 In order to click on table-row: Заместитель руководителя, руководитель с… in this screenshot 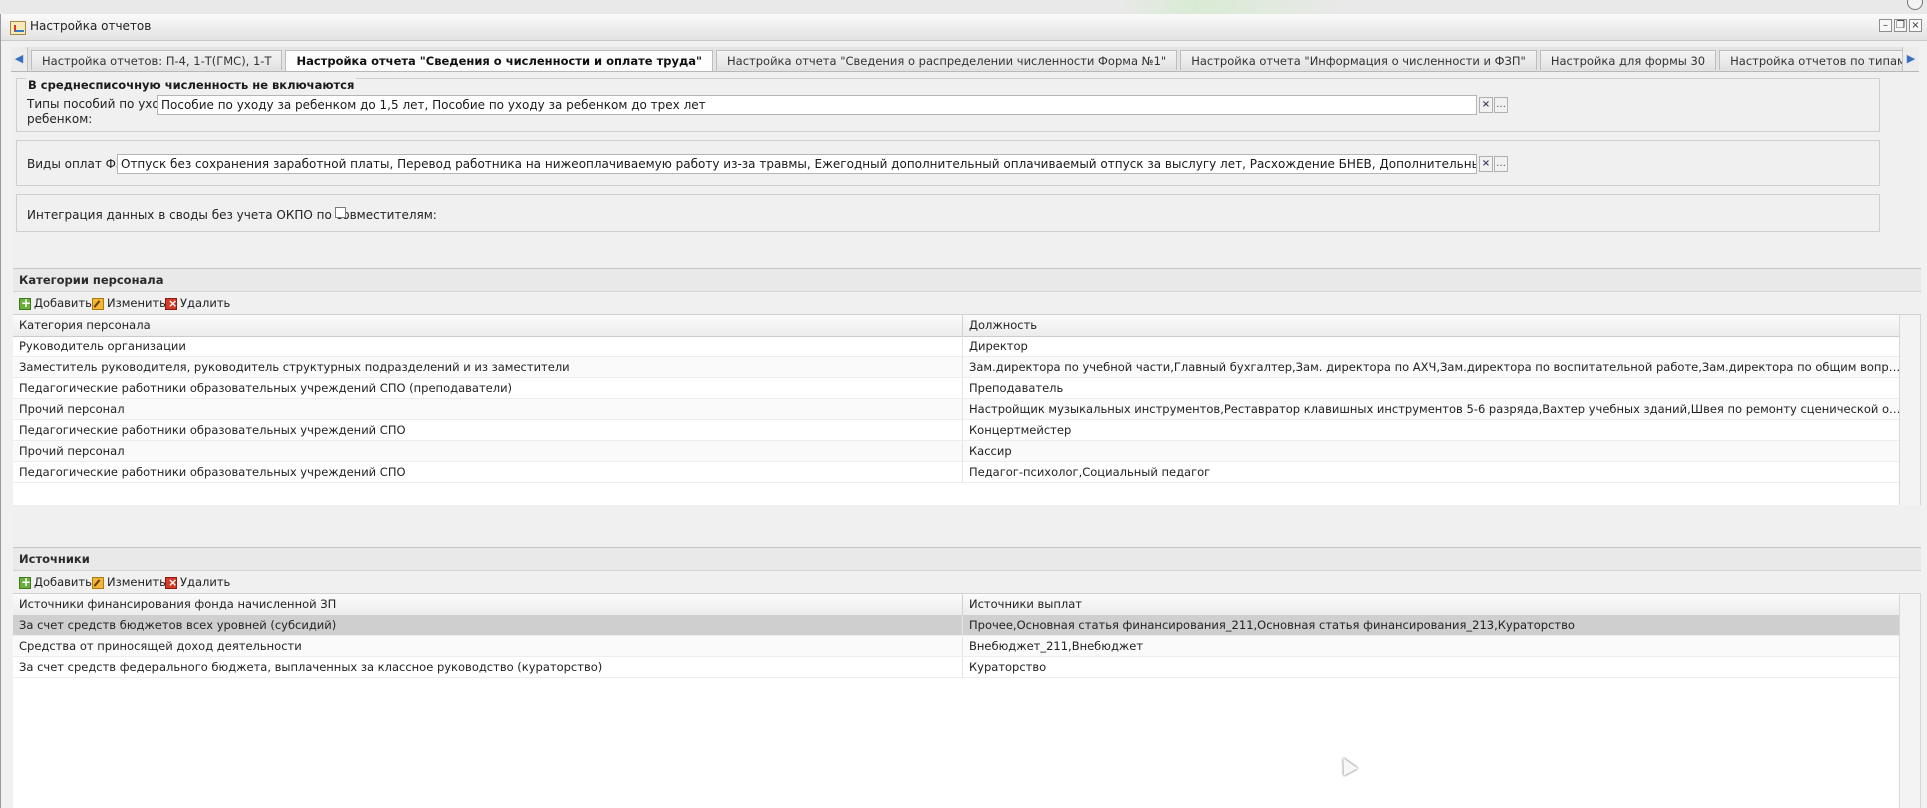, I will do `click(957, 367)`.